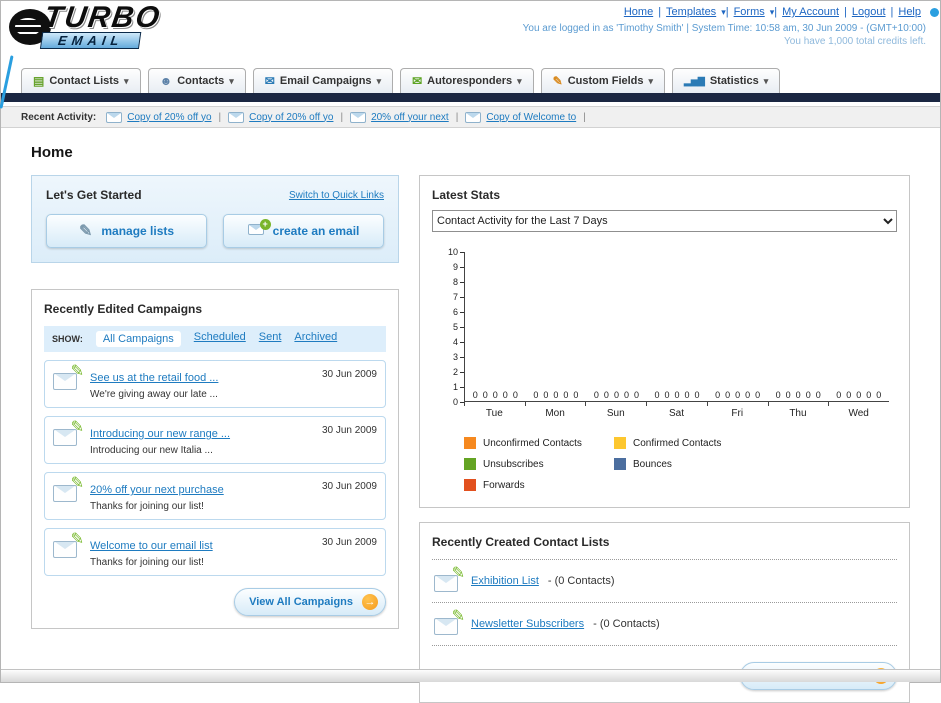 Image resolution: width=941 pixels, height=703 pixels. I want to click on contact-lists-icon, so click(38, 81).